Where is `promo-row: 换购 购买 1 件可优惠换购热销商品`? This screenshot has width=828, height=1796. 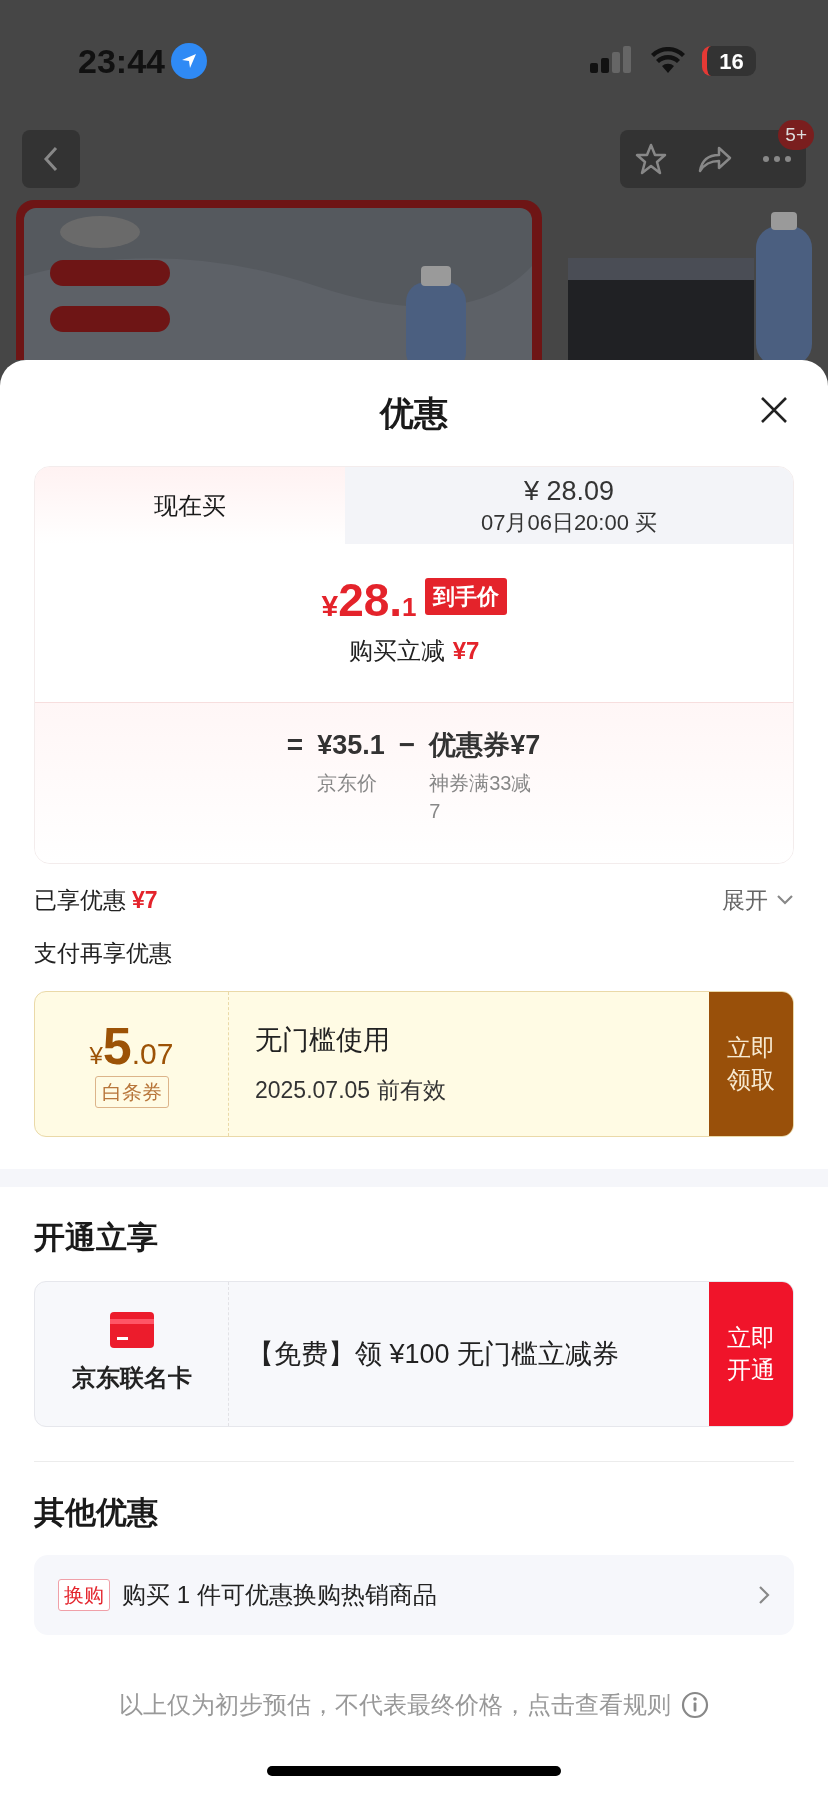 promo-row: 换购 购买 1 件可优惠换购热销商品 is located at coordinates (414, 1594).